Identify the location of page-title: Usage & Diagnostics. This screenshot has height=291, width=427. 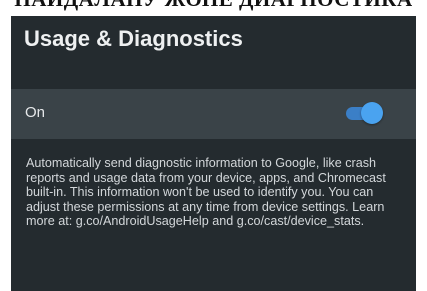
(133, 38).